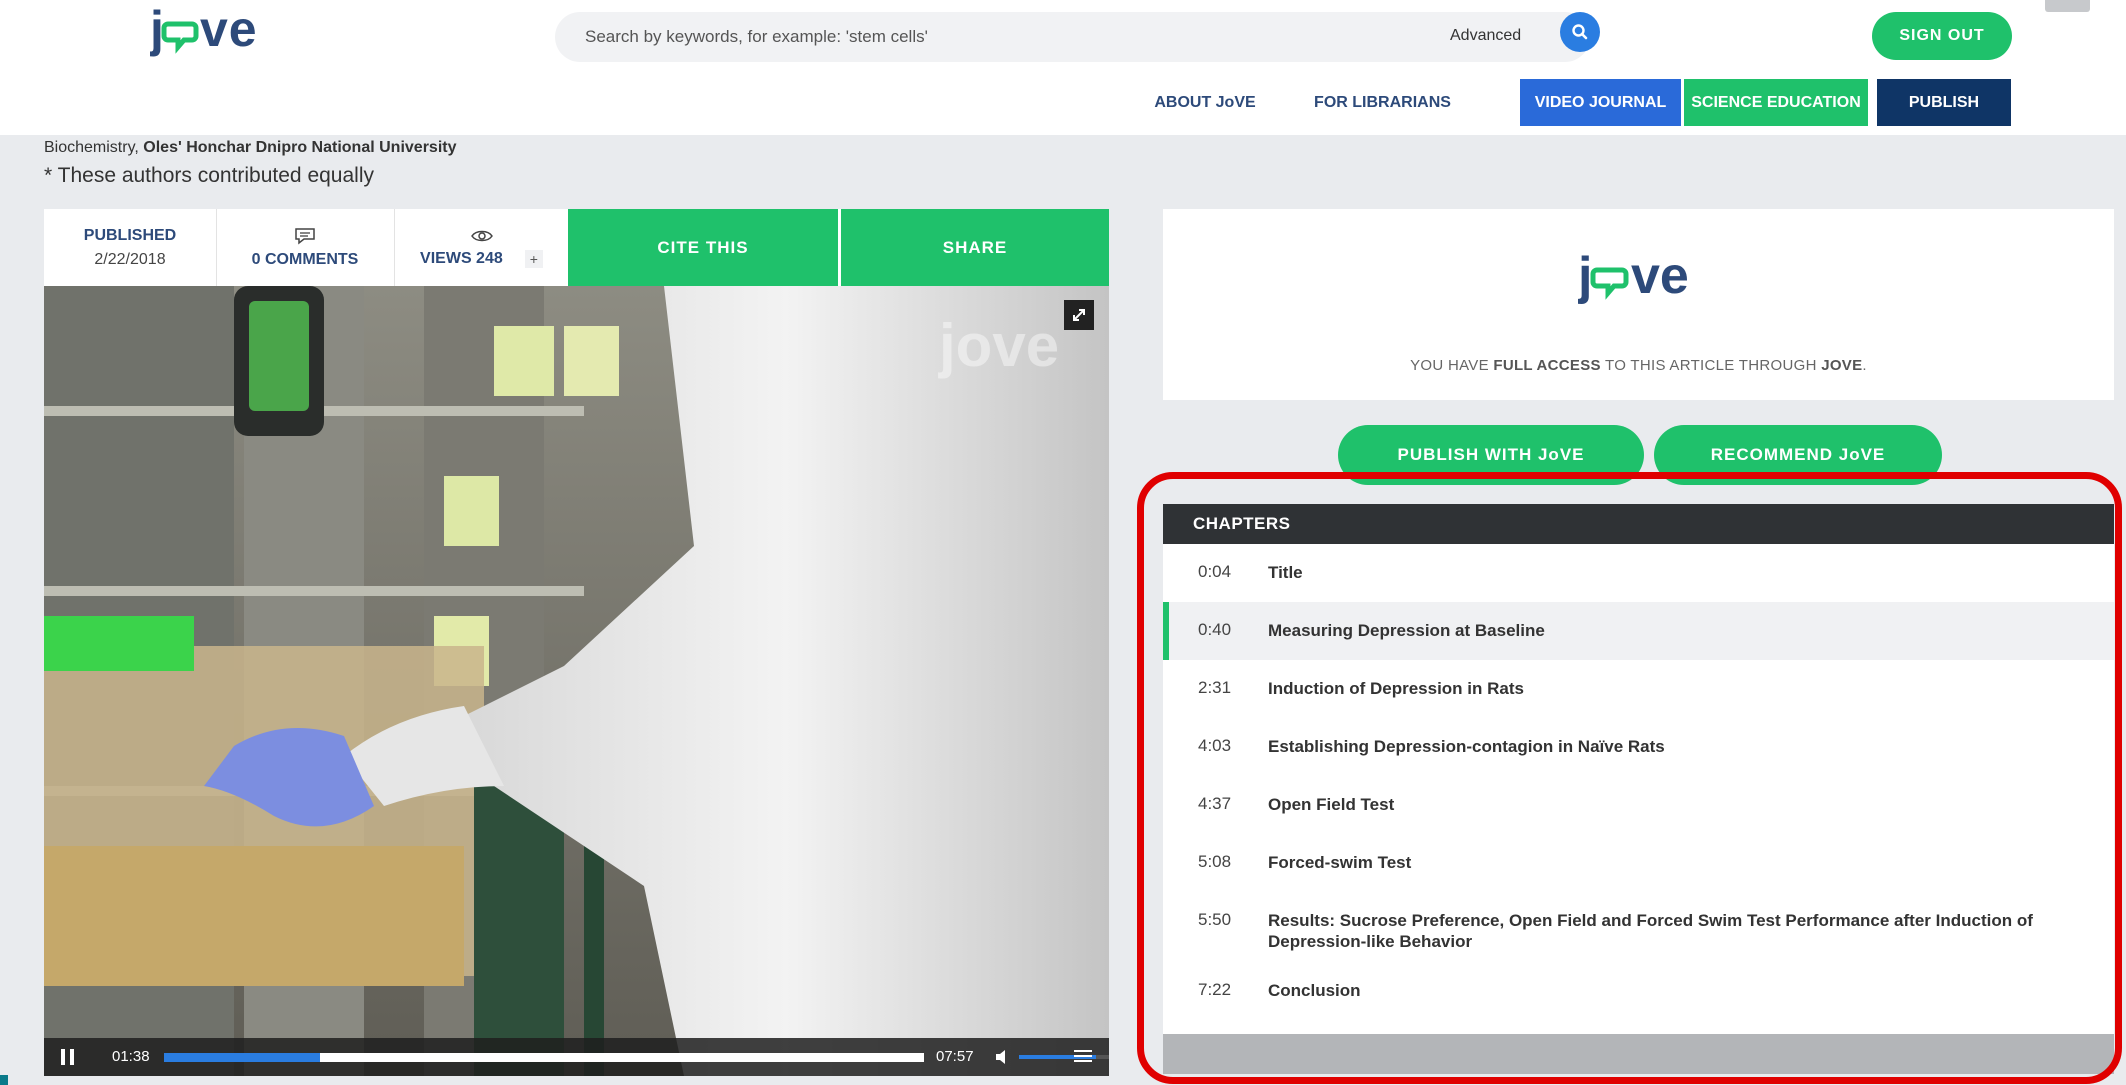 This screenshot has height=1085, width=2126. I want to click on menu-icon, so click(1083, 1056).